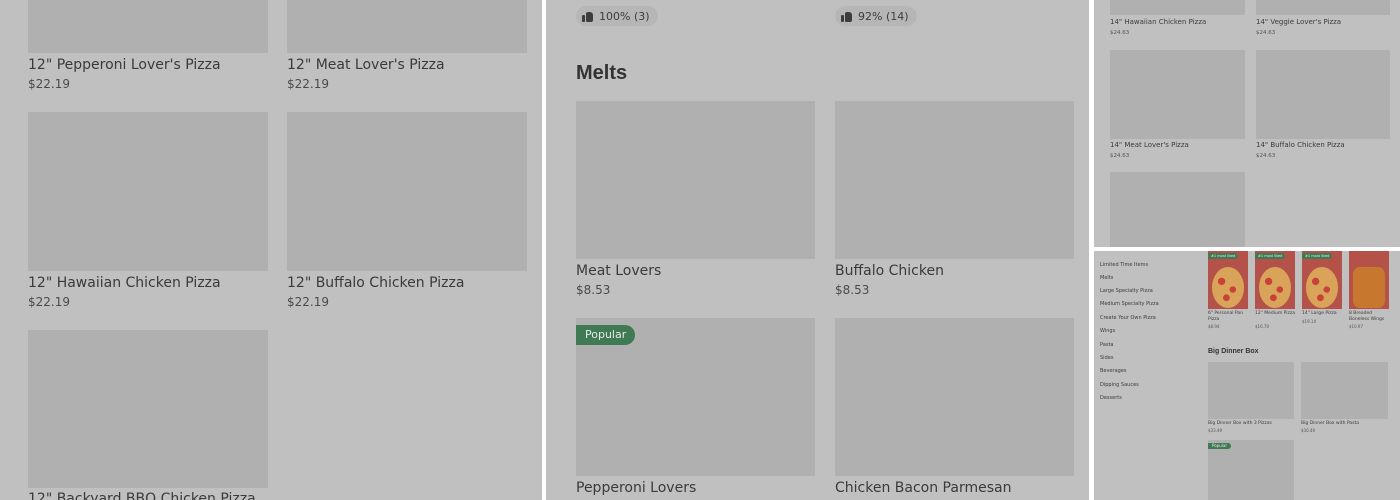 This screenshot has width=1400, height=500. I want to click on menu-item-name: 14" Meat Lover's Pizza, so click(1149, 145).